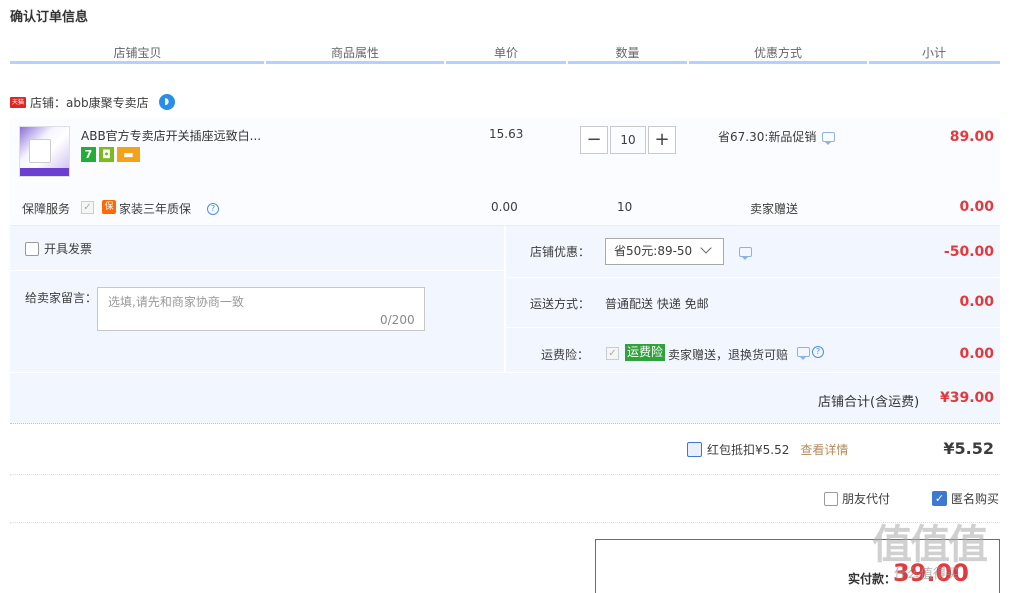 Image resolution: width=1020 pixels, height=593 pixels. What do you see at coordinates (61, 298) in the screenshot?
I see `memo-label: 给卖家留言：` at bounding box center [61, 298].